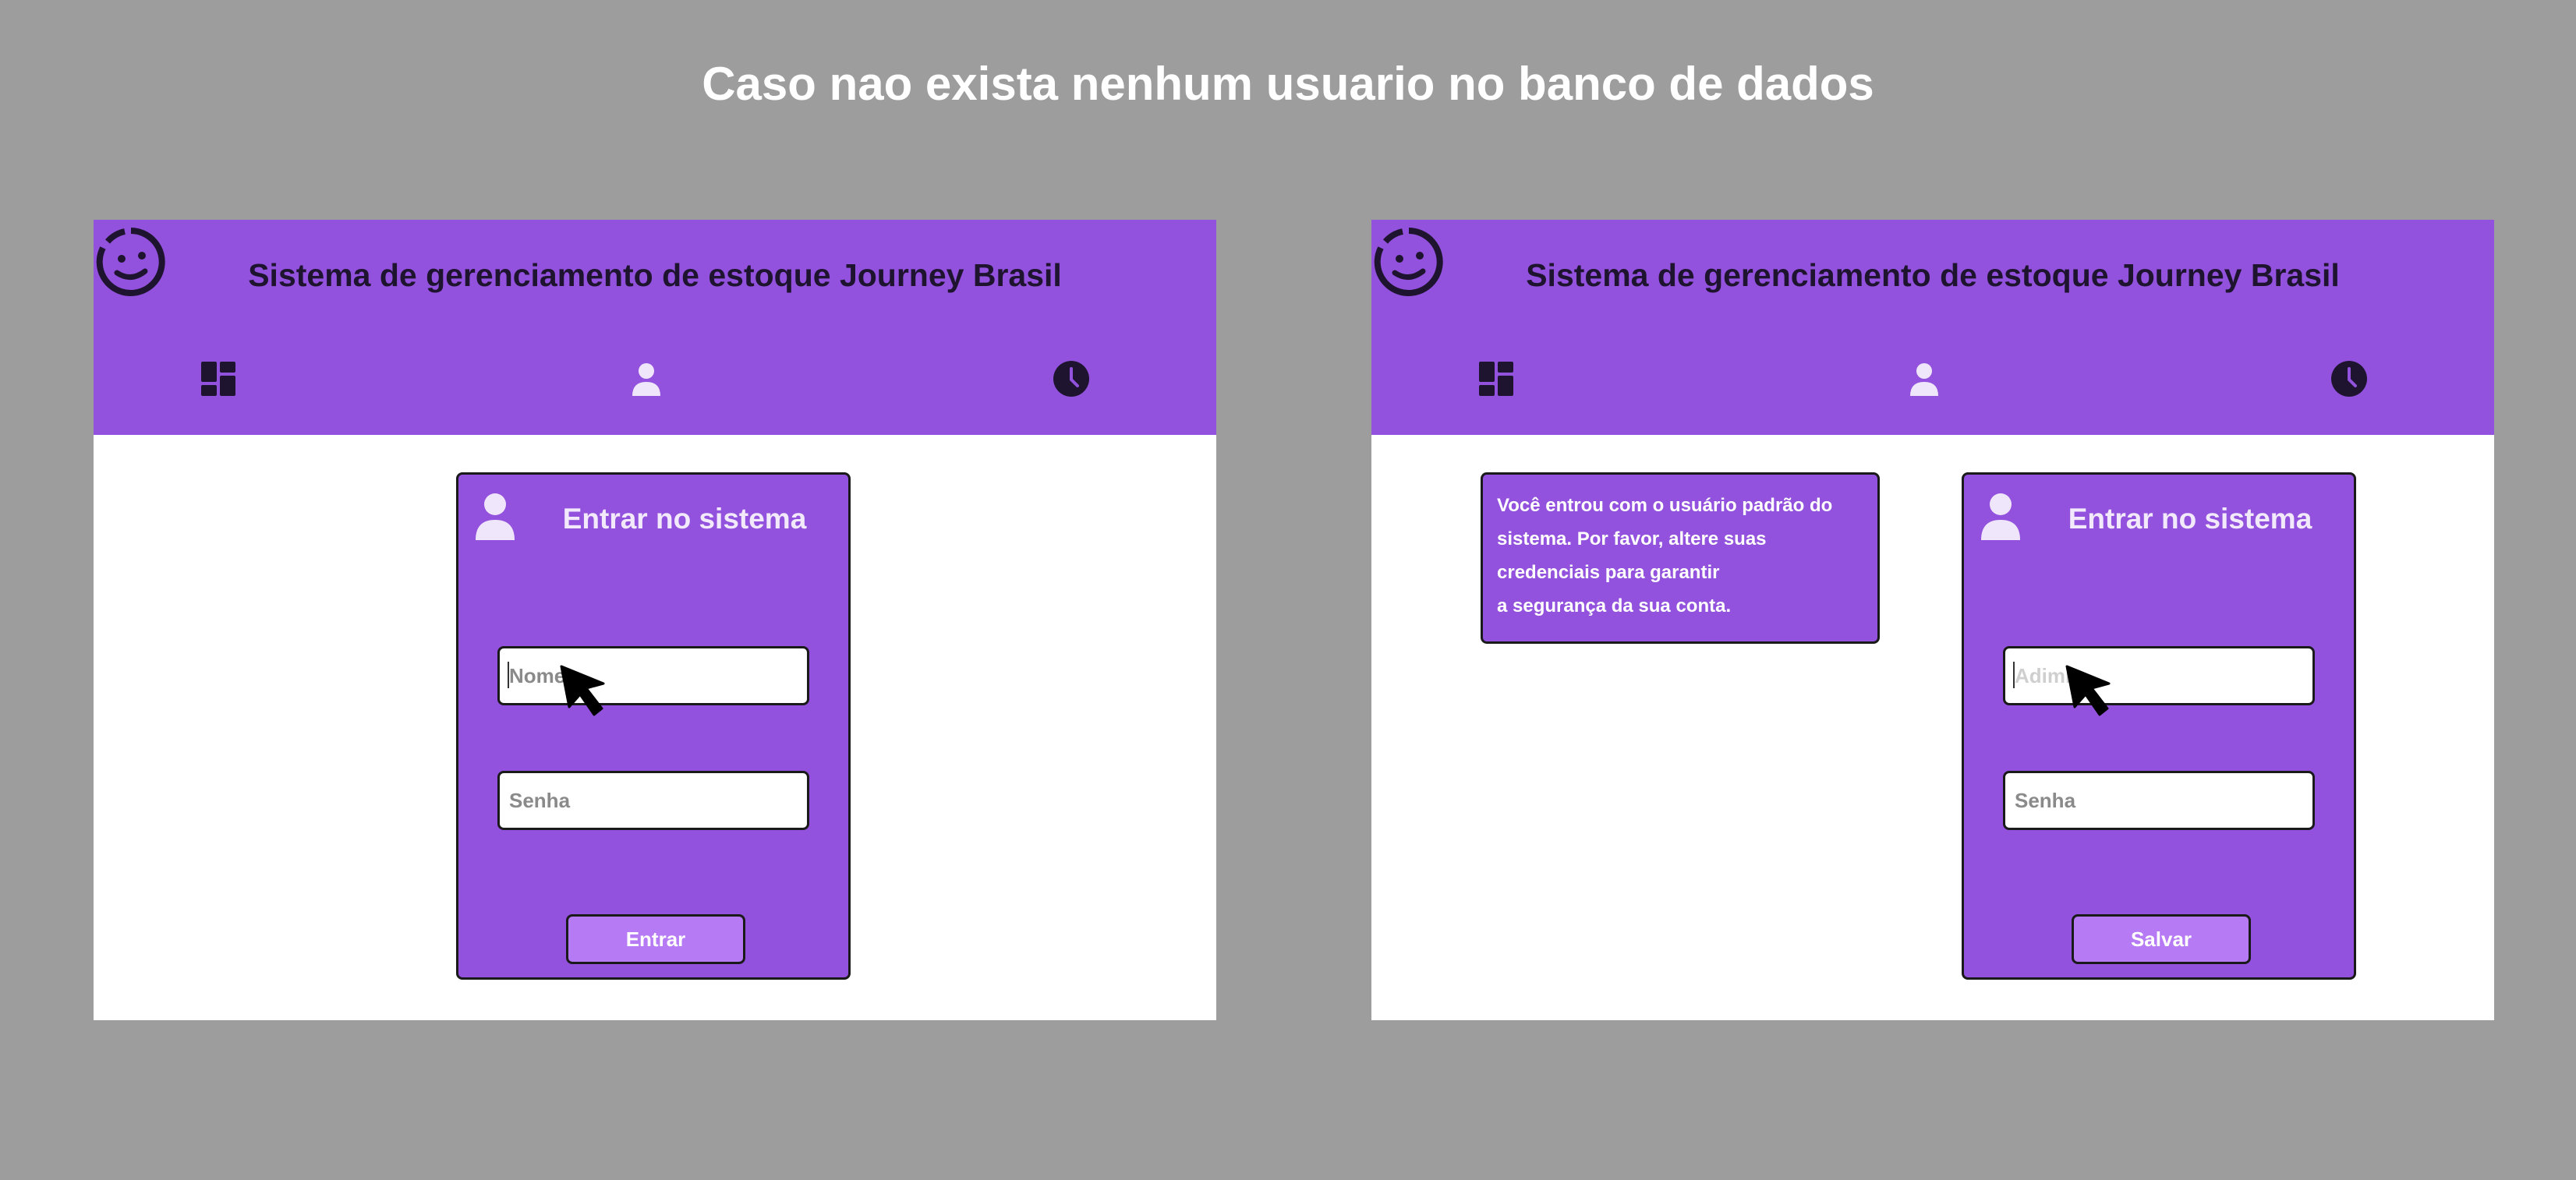  What do you see at coordinates (2159, 726) in the screenshot?
I see `login-card: Entrar no sistema Salvar` at bounding box center [2159, 726].